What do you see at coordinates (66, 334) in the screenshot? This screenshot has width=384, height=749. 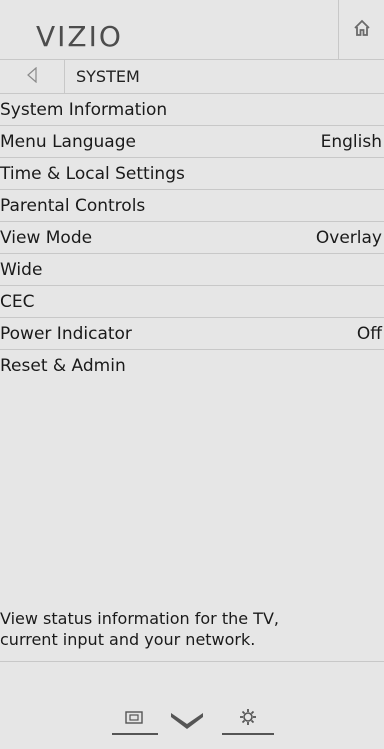 I see `menu-item-label: Power Indicator` at bounding box center [66, 334].